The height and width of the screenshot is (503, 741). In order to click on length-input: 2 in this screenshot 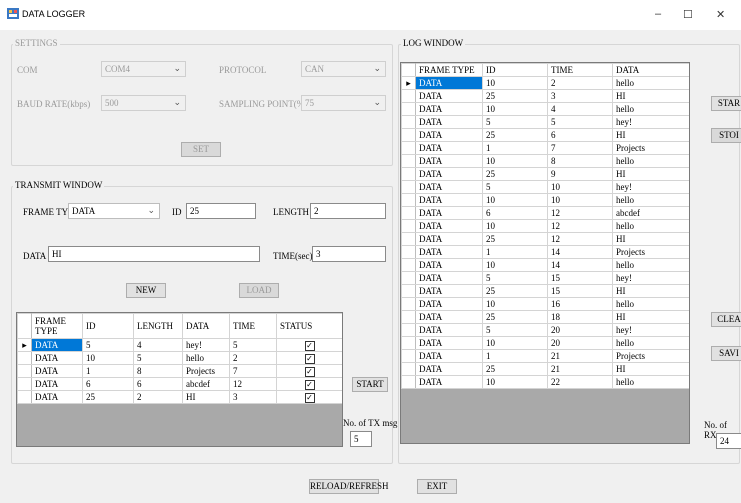, I will do `click(348, 211)`.